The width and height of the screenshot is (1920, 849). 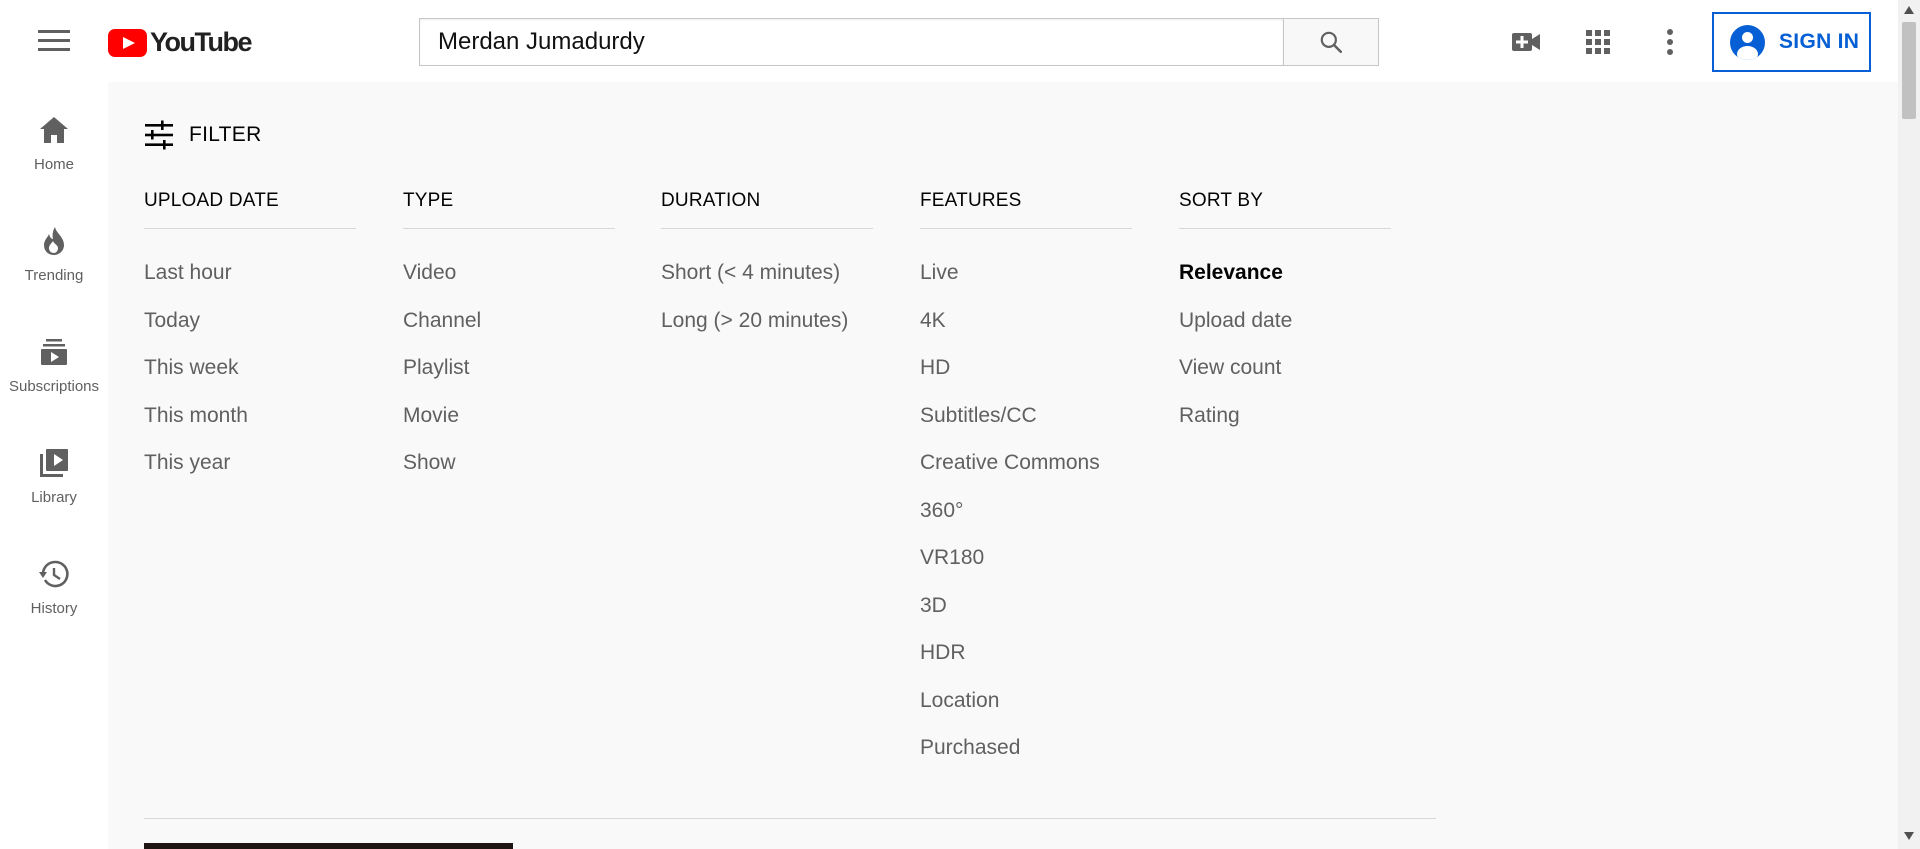 I want to click on sign-in-label: SIGN IN, so click(x=1819, y=41).